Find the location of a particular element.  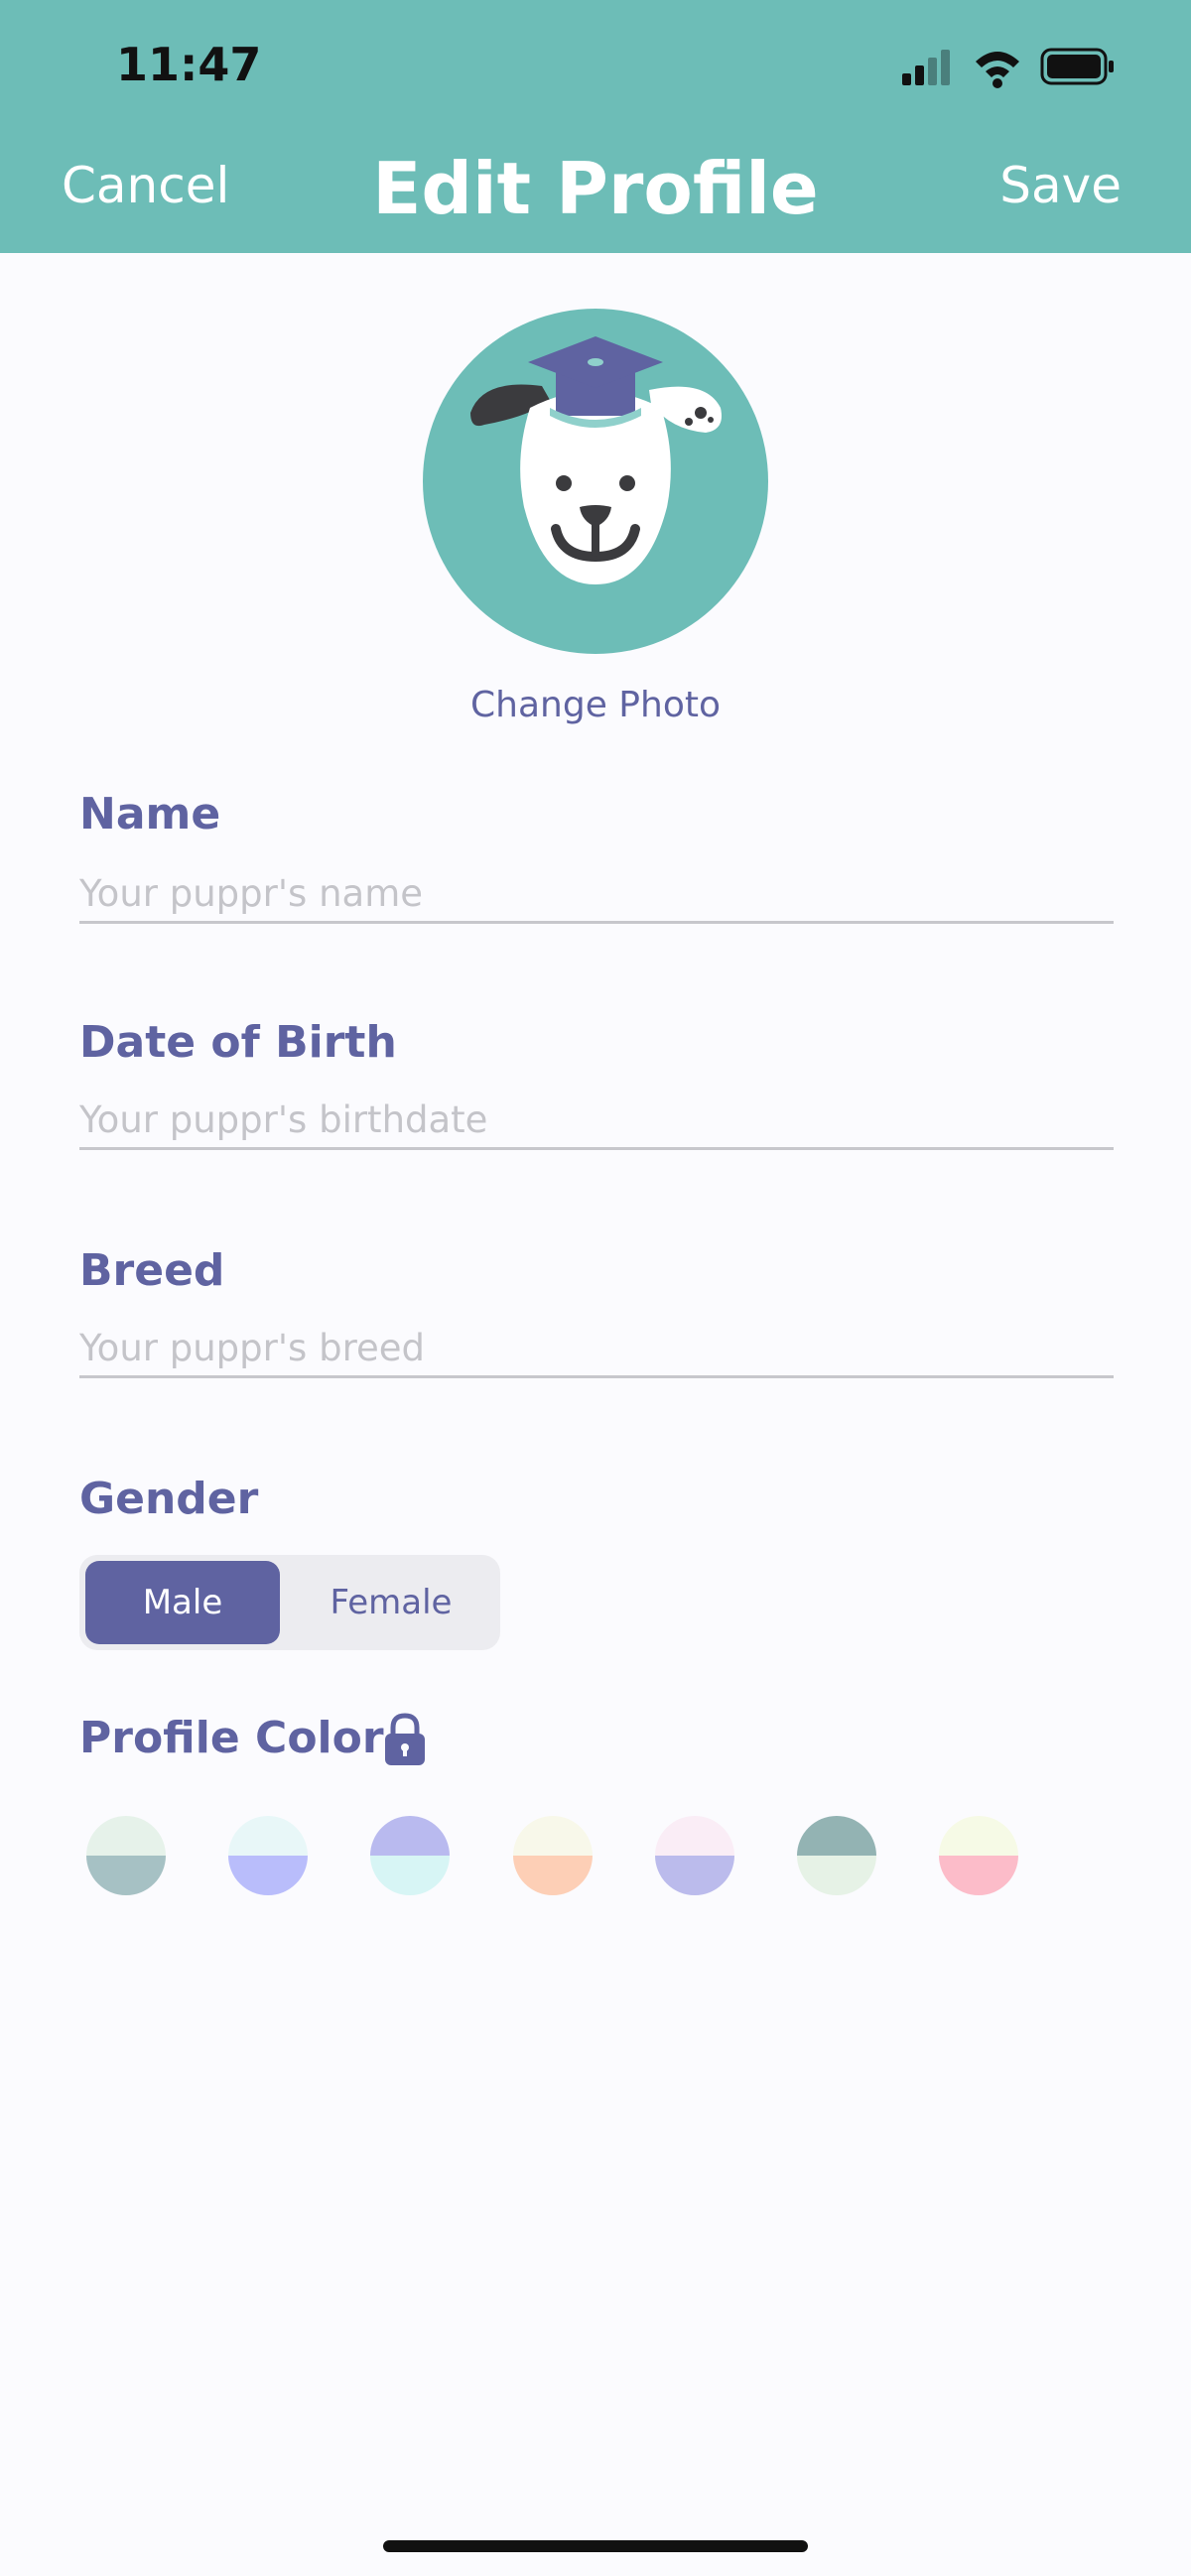

profile-avatar is located at coordinates (595, 482).